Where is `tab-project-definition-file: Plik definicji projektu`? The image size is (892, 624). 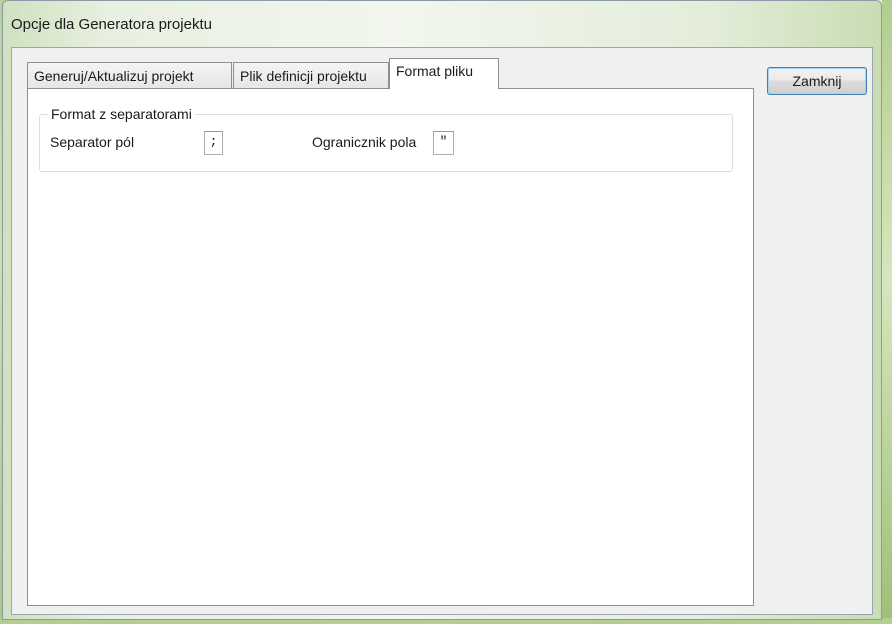
tab-project-definition-file: Plik definicji projektu is located at coordinates (311, 75).